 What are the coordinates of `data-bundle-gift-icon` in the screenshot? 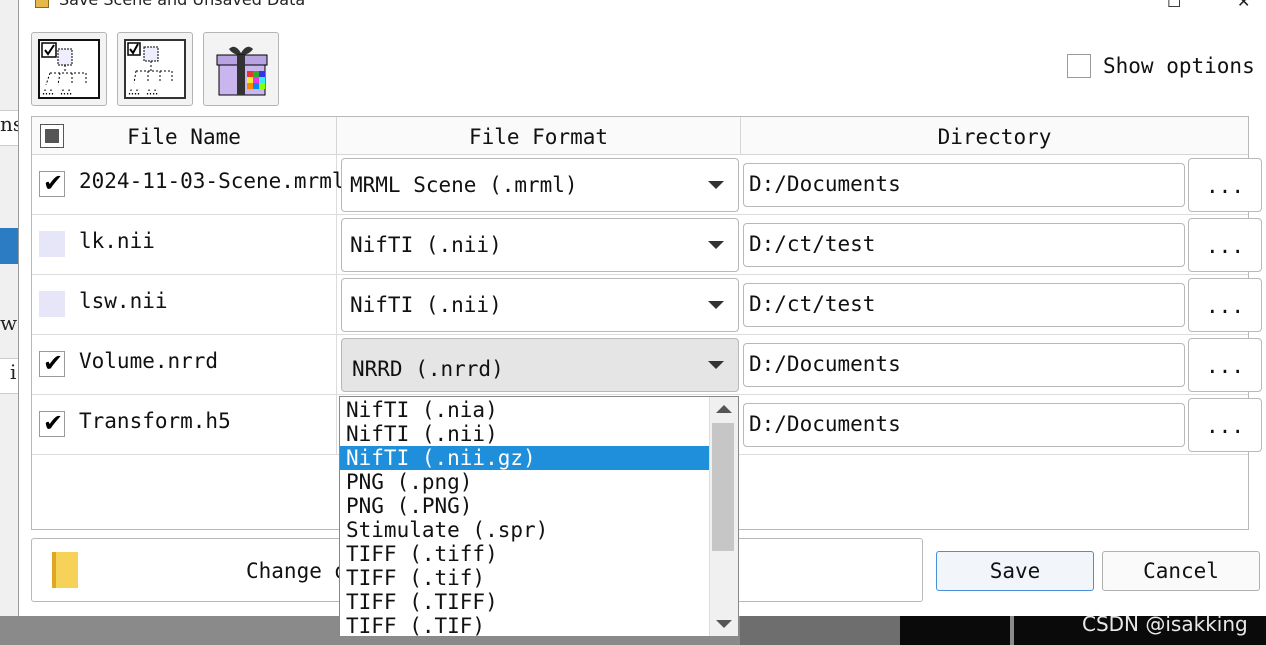 It's located at (242, 71).